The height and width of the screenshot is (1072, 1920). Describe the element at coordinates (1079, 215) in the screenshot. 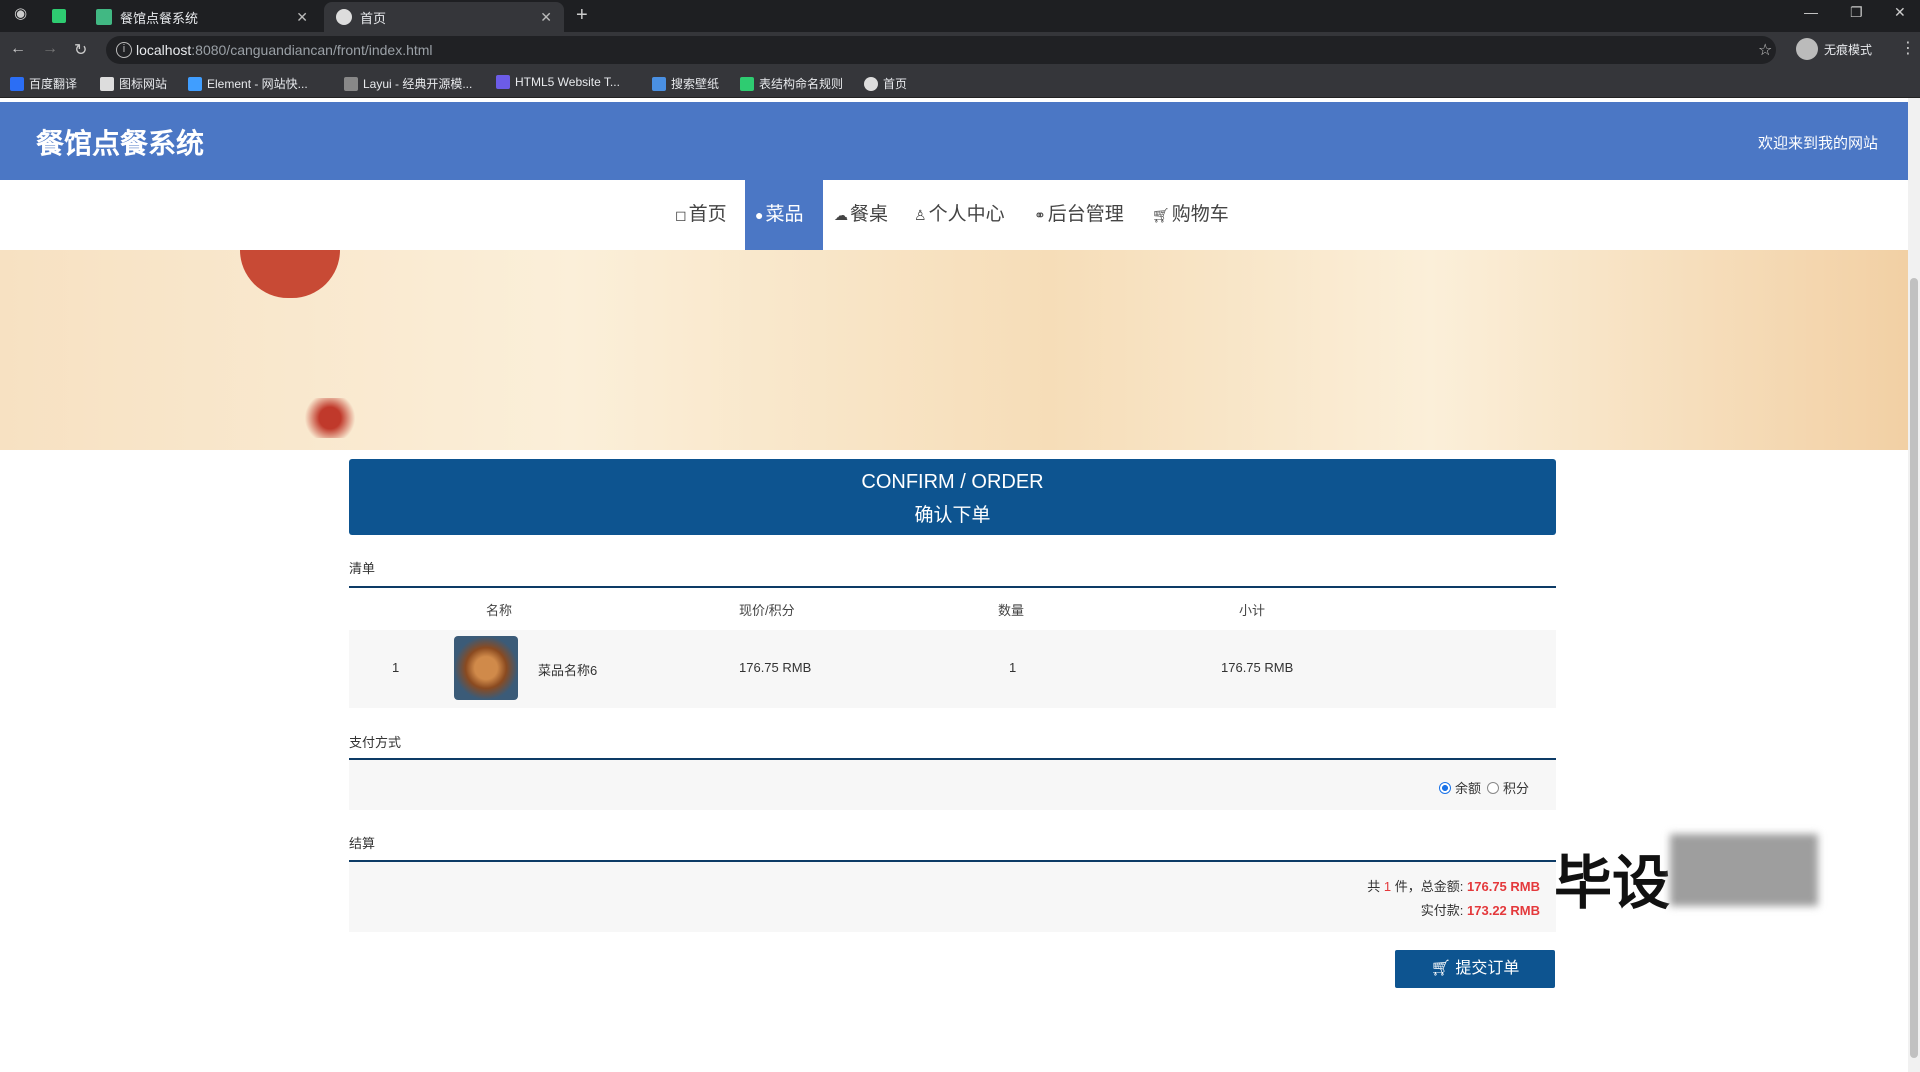

I see `nav-admin: ⚭ 后台管理` at that location.